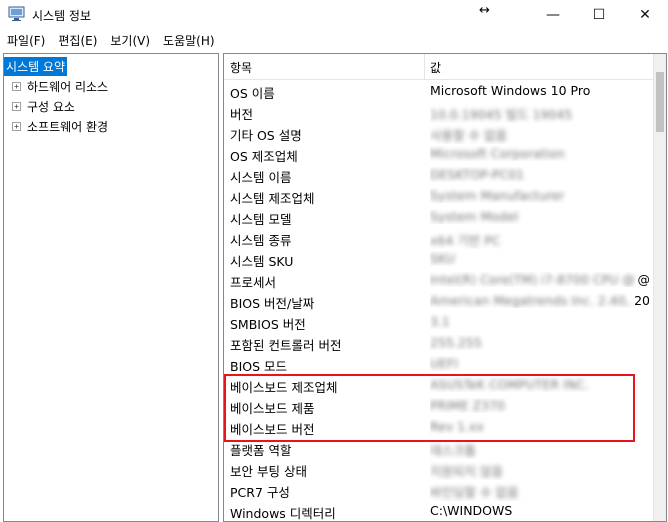 This screenshot has height=522, width=668. What do you see at coordinates (241, 67) in the screenshot?
I see `column-header-item: 항목` at bounding box center [241, 67].